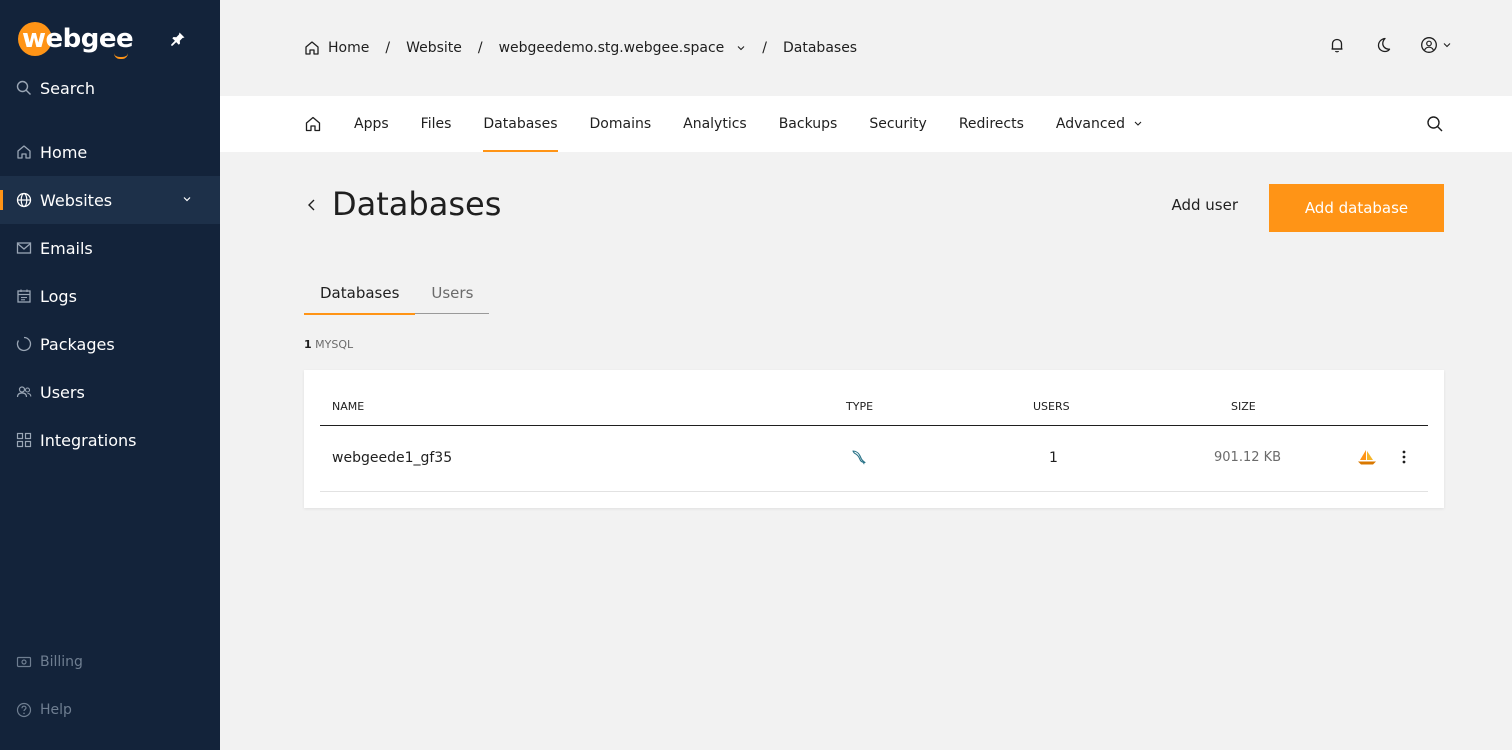  I want to click on sidebar-search-label: Search, so click(67, 88).